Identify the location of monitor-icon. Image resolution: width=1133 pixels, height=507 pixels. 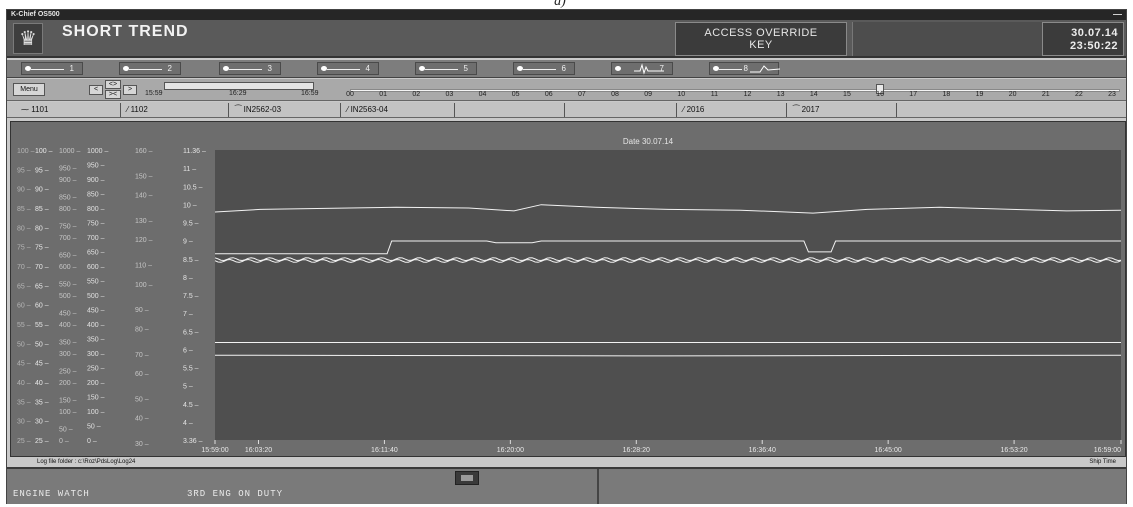
(467, 478).